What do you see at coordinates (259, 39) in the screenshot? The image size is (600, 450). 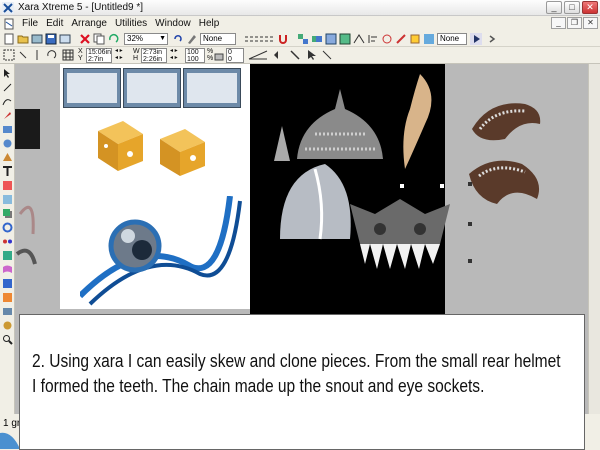 I see `line-style-icon` at bounding box center [259, 39].